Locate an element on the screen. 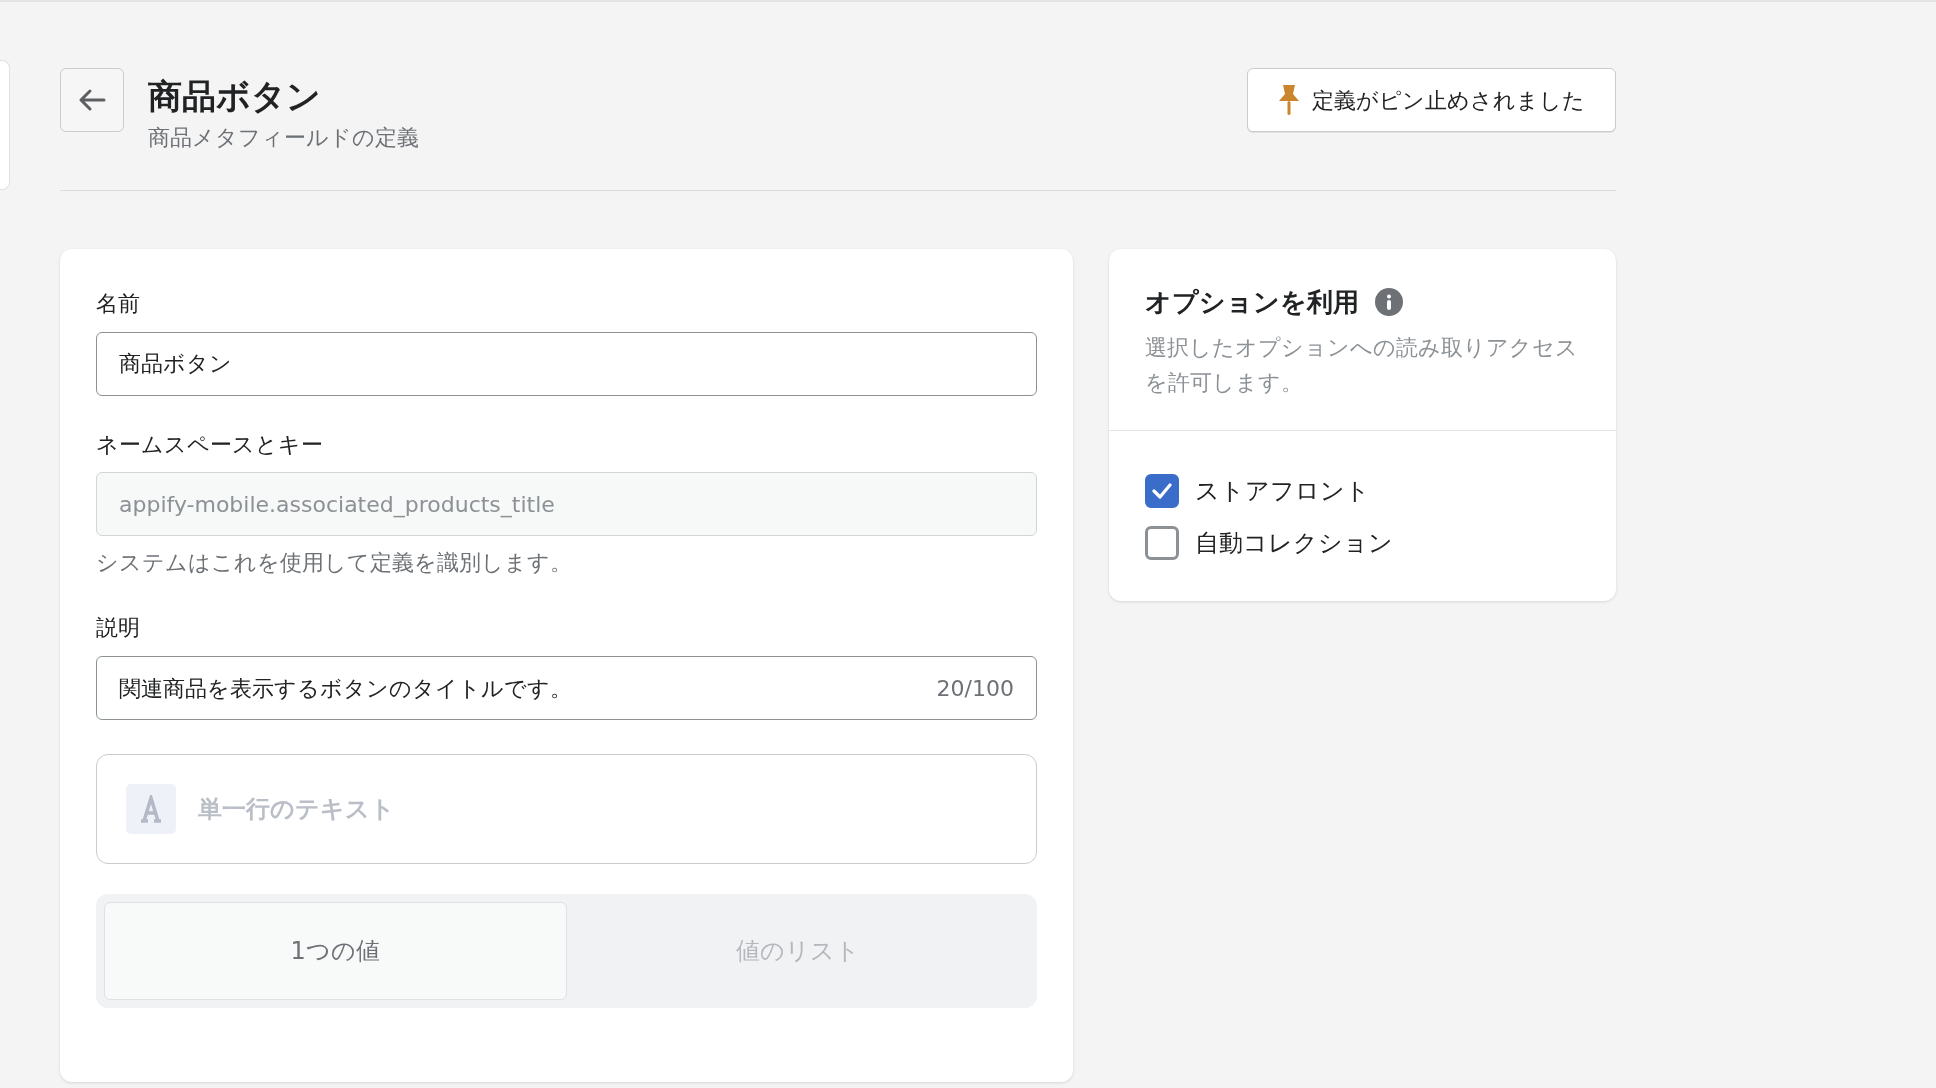  info-icon is located at coordinates (1389, 302).